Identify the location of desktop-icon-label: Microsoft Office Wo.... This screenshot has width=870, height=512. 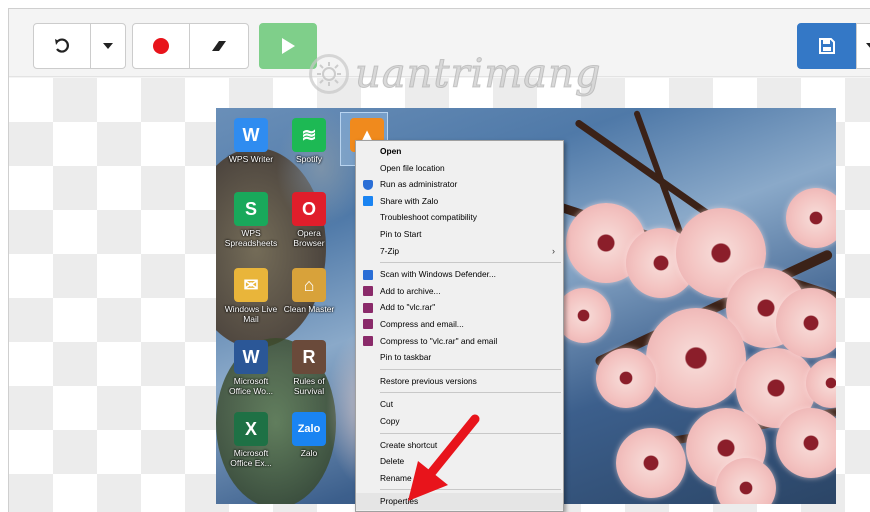
(251, 386).